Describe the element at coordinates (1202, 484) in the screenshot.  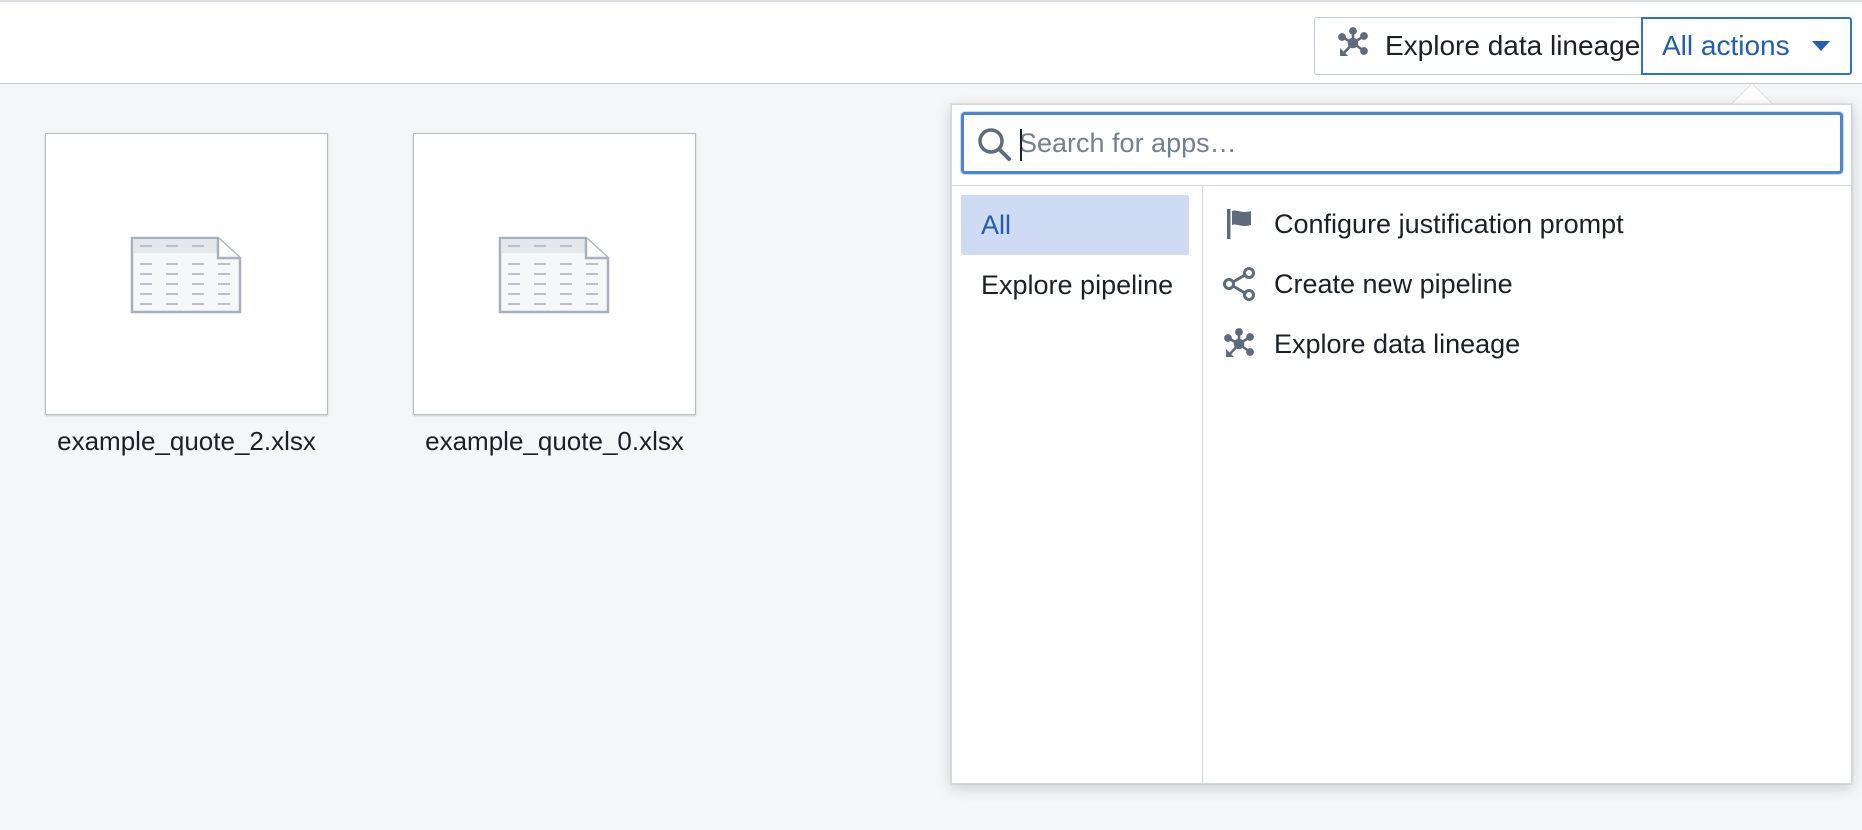
I see `menu-column-divider` at that location.